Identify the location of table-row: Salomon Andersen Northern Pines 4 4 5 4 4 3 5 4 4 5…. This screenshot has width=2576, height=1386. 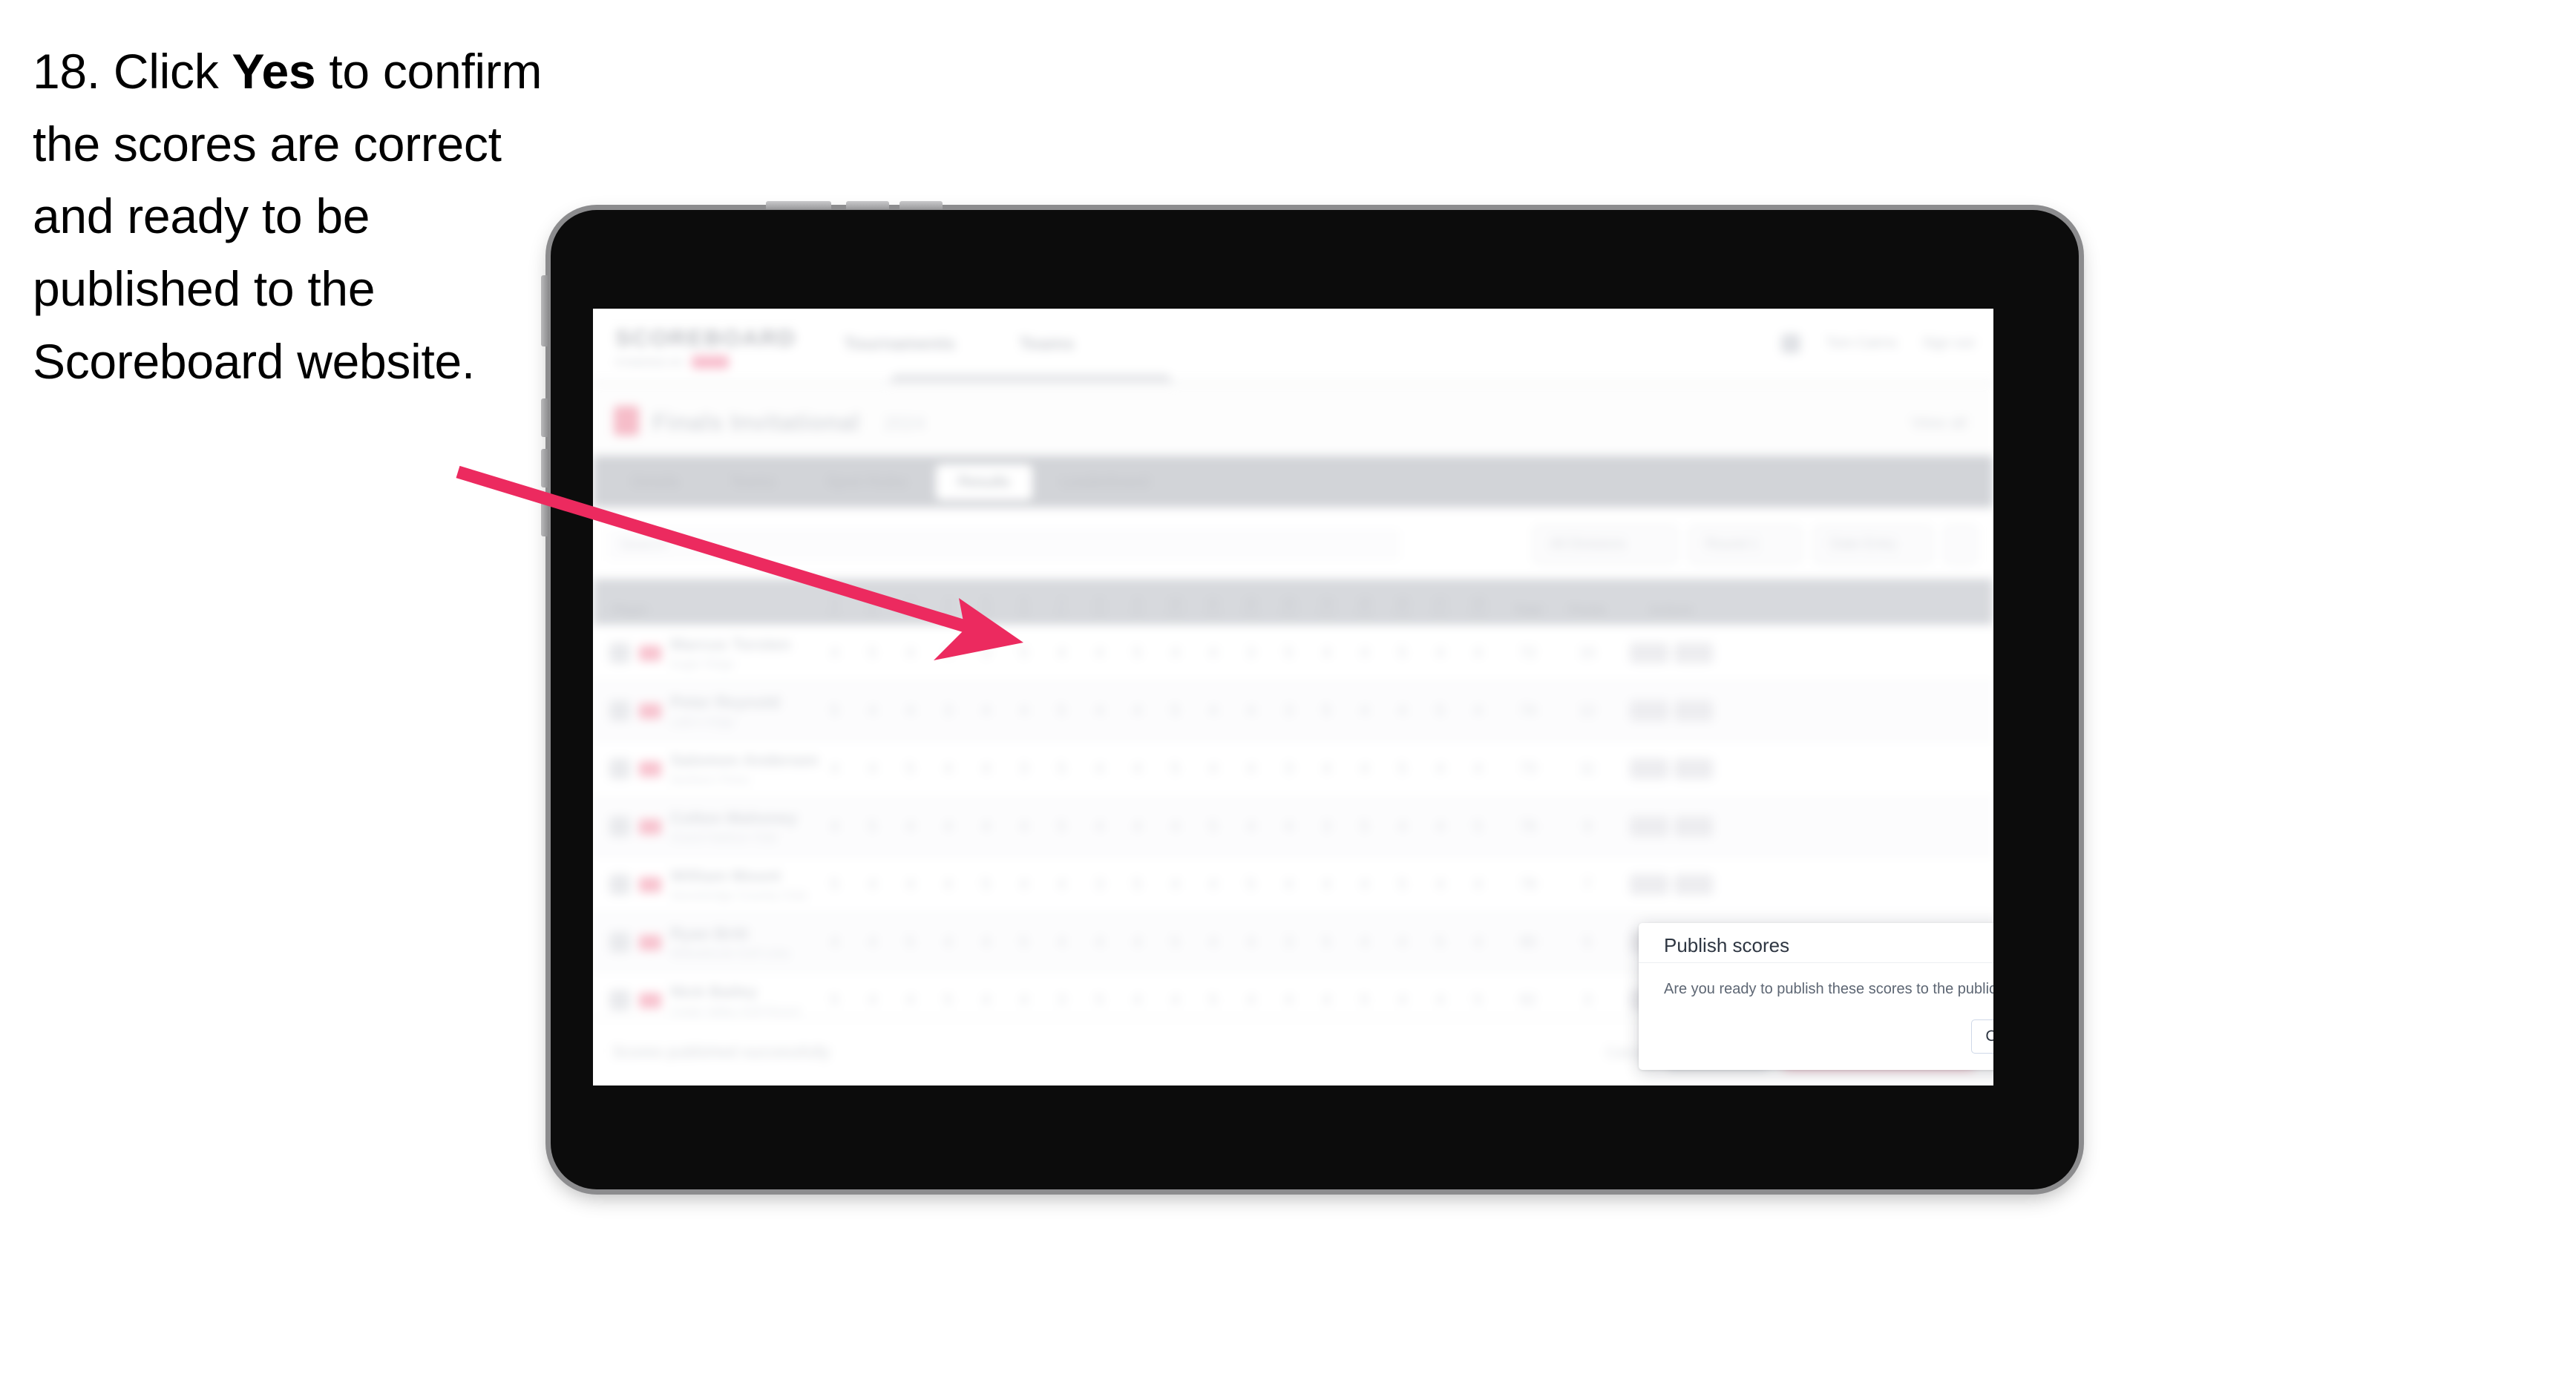
(1293, 769).